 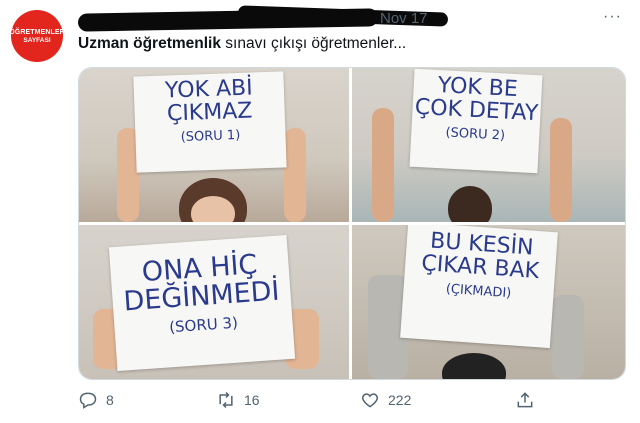 I want to click on avatar-line1: ÖĞRETMENLER, so click(x=37, y=32).